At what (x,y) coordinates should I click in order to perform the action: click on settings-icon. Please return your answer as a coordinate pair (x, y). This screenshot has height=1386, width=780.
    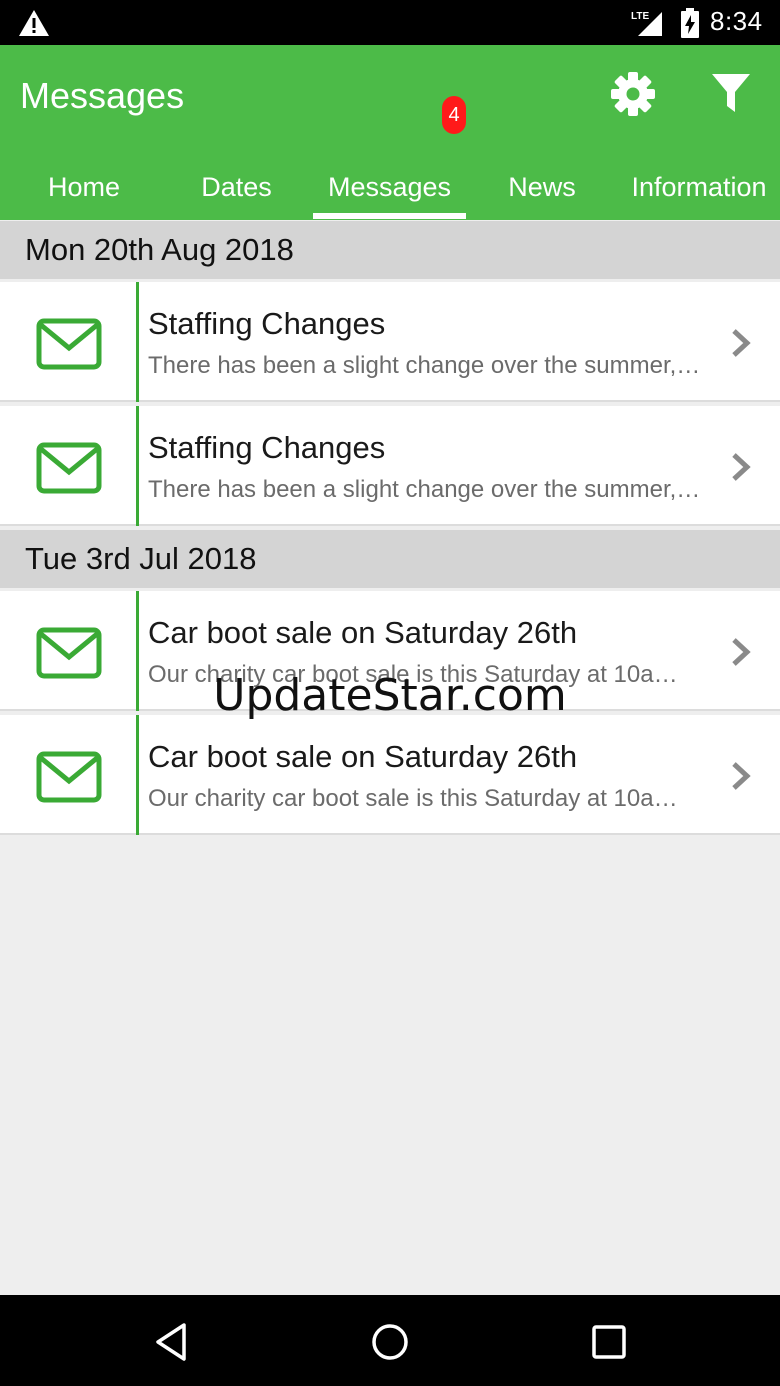
    Looking at the image, I should click on (633, 94).